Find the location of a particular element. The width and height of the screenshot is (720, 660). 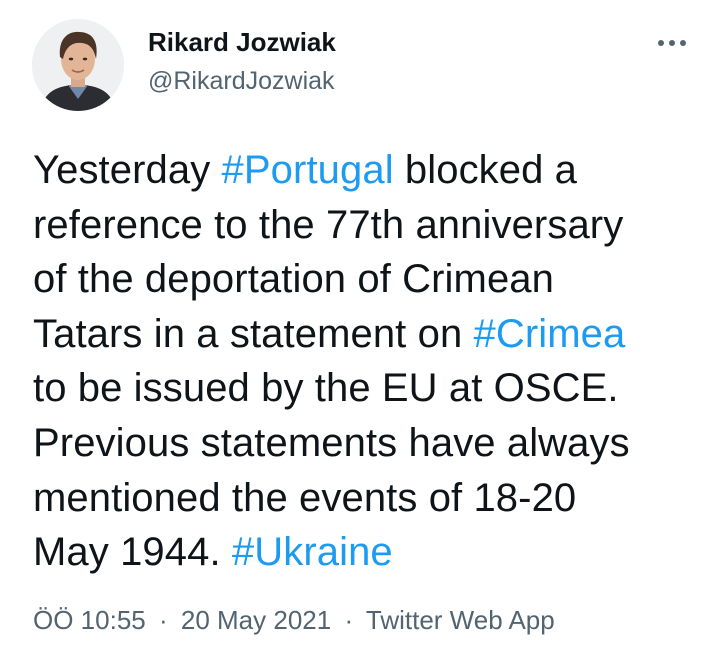

tweet-text-line: Tatars in a statement on #Crimea is located at coordinates (368, 334).